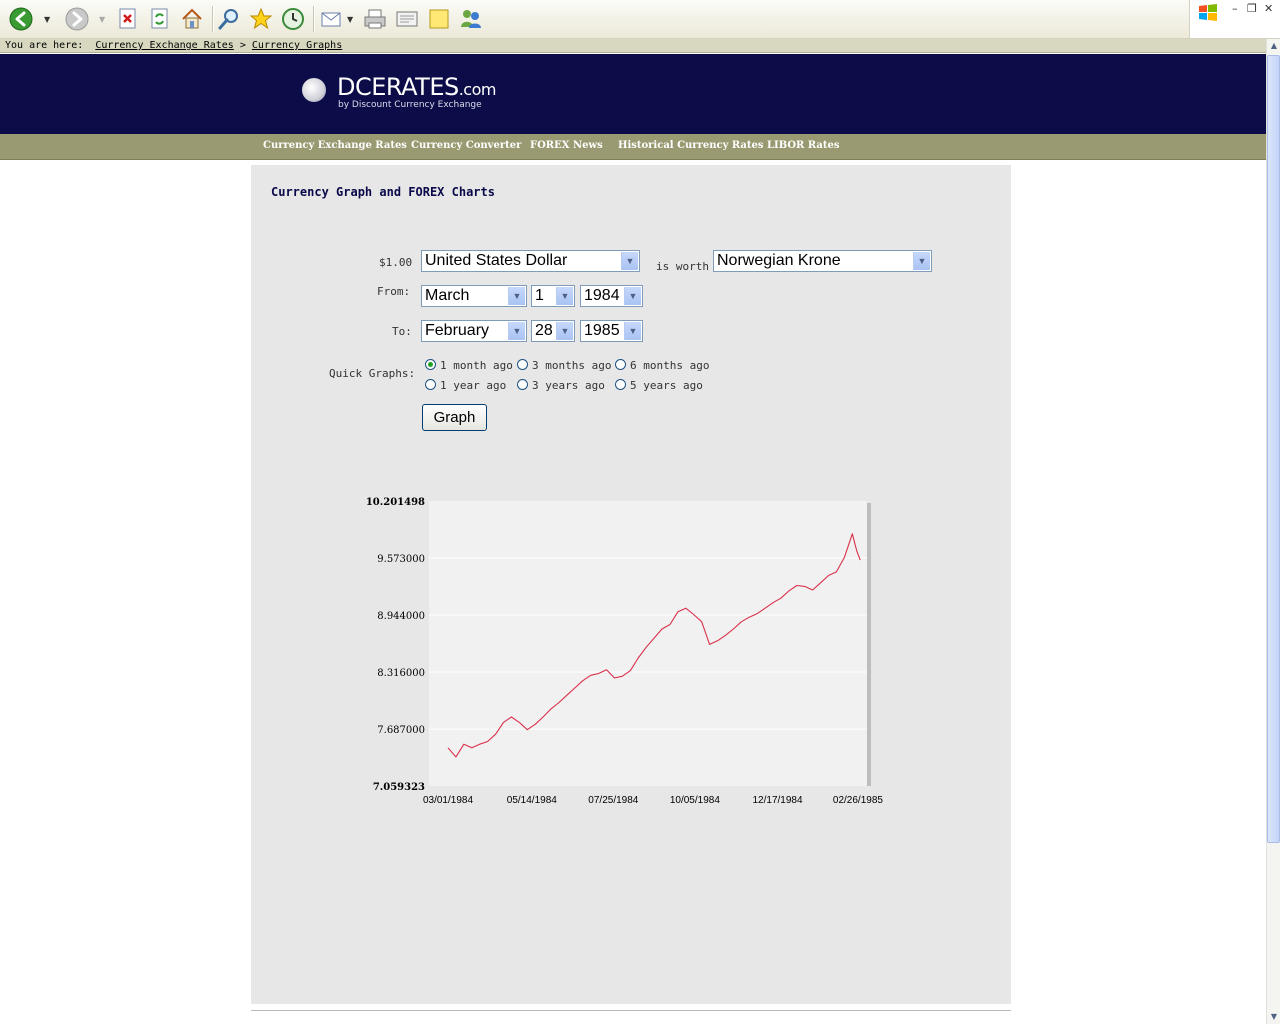 This screenshot has width=1280, height=1025. I want to click on from-month-select: March ▼, so click(474, 296).